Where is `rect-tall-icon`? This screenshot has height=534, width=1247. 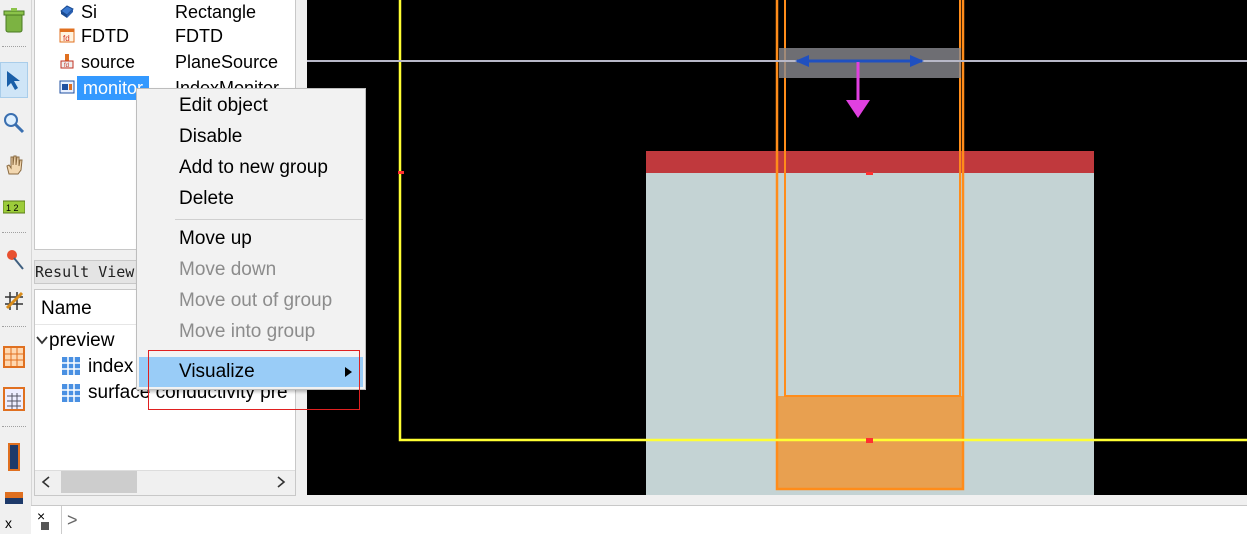 rect-tall-icon is located at coordinates (14, 457).